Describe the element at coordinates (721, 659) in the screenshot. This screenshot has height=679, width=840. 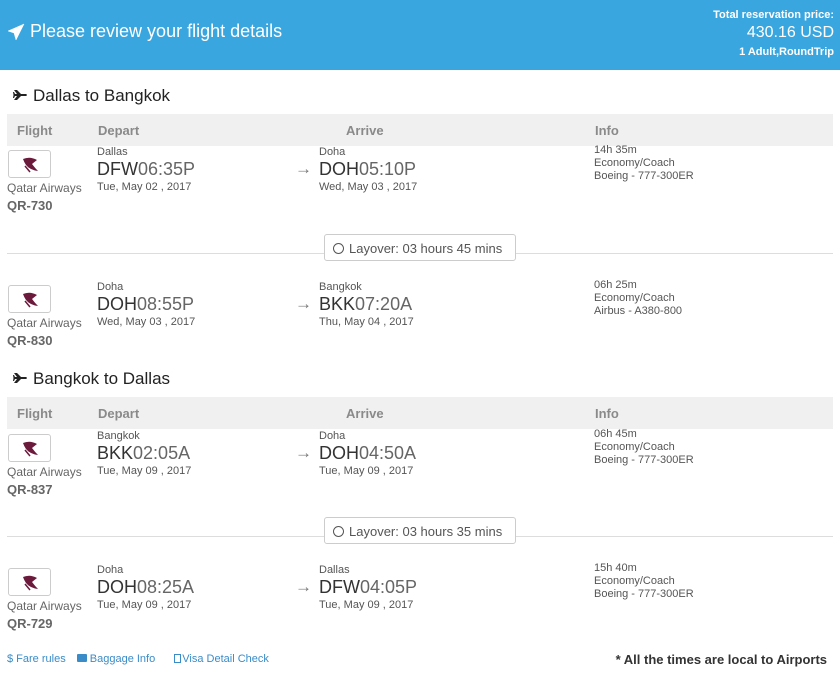
I see `timezone-note: * All the times are local to Airports` at that location.